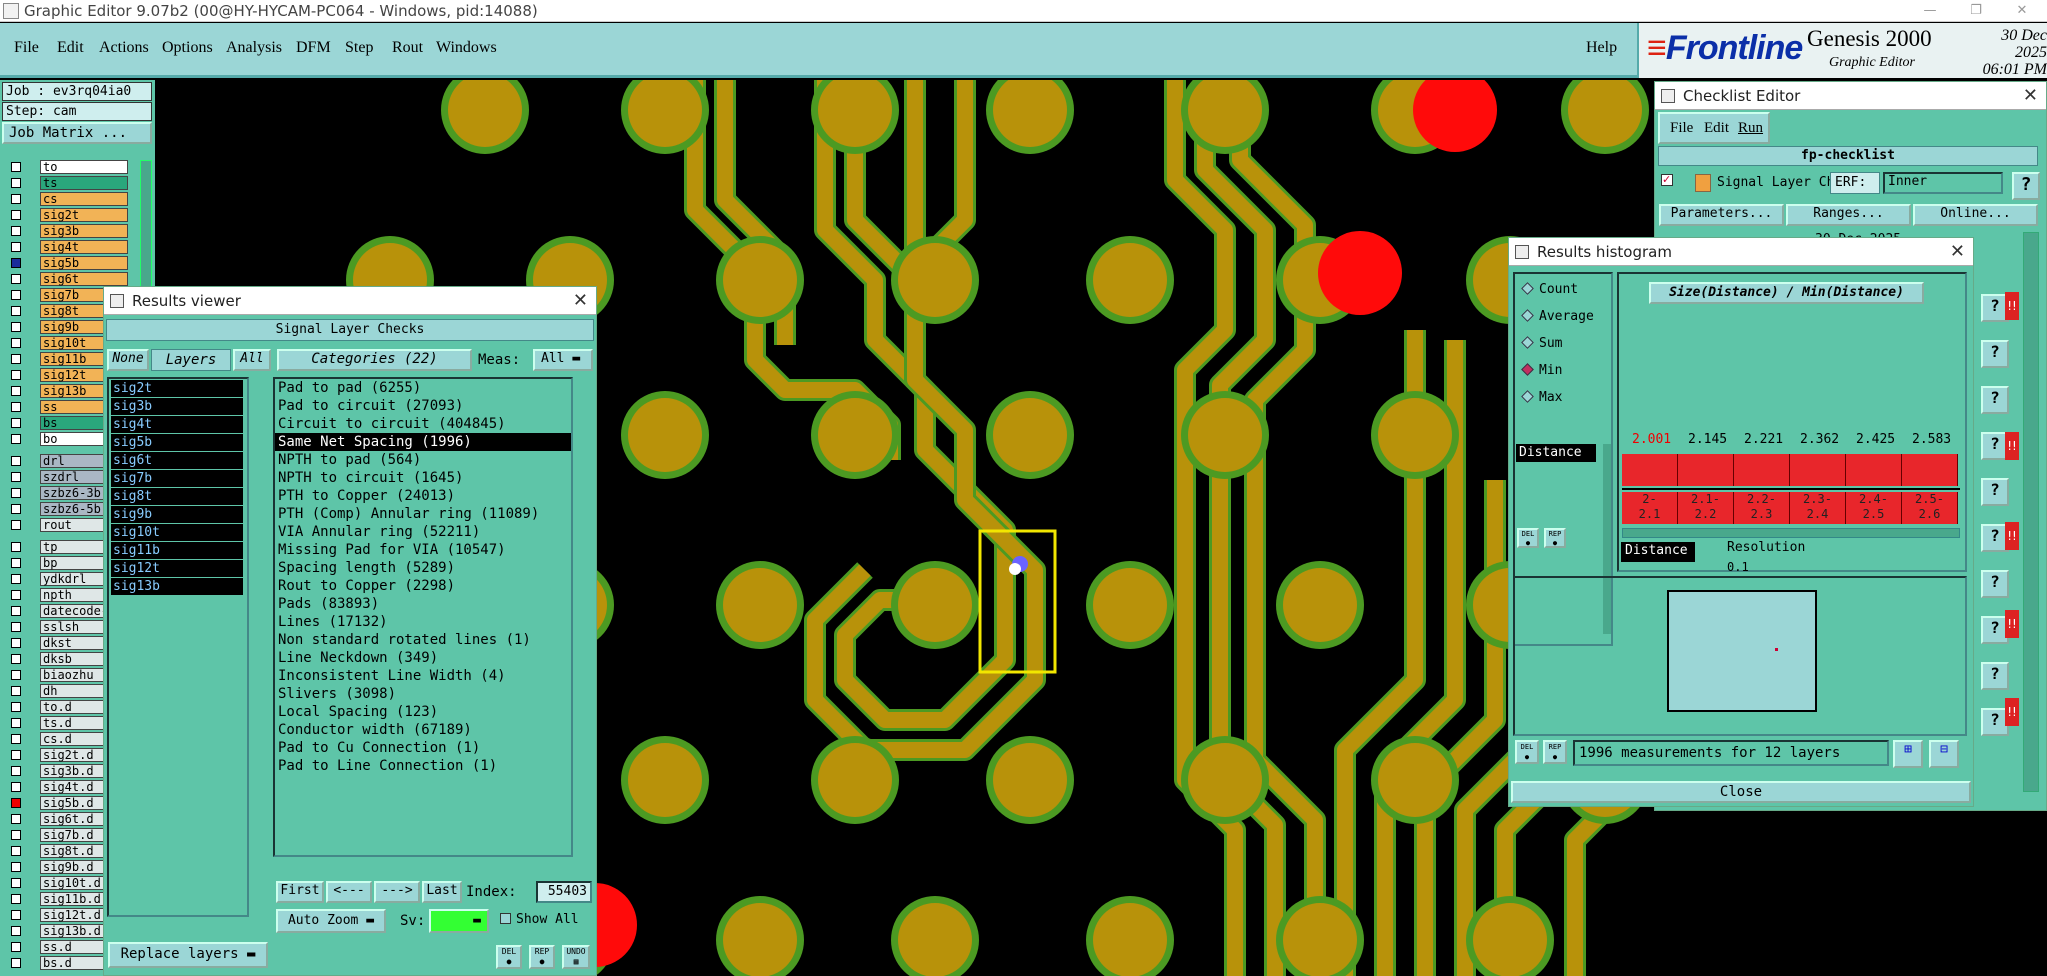 Image resolution: width=2047 pixels, height=976 pixels. I want to click on category-item: Pad to circuit (27093), so click(423, 406).